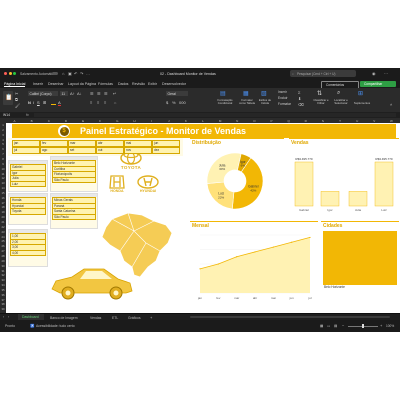 This screenshot has width=400, height=400. Describe the element at coordinates (138, 84) in the screenshot. I see `tab-revisao: Revisão` at that location.